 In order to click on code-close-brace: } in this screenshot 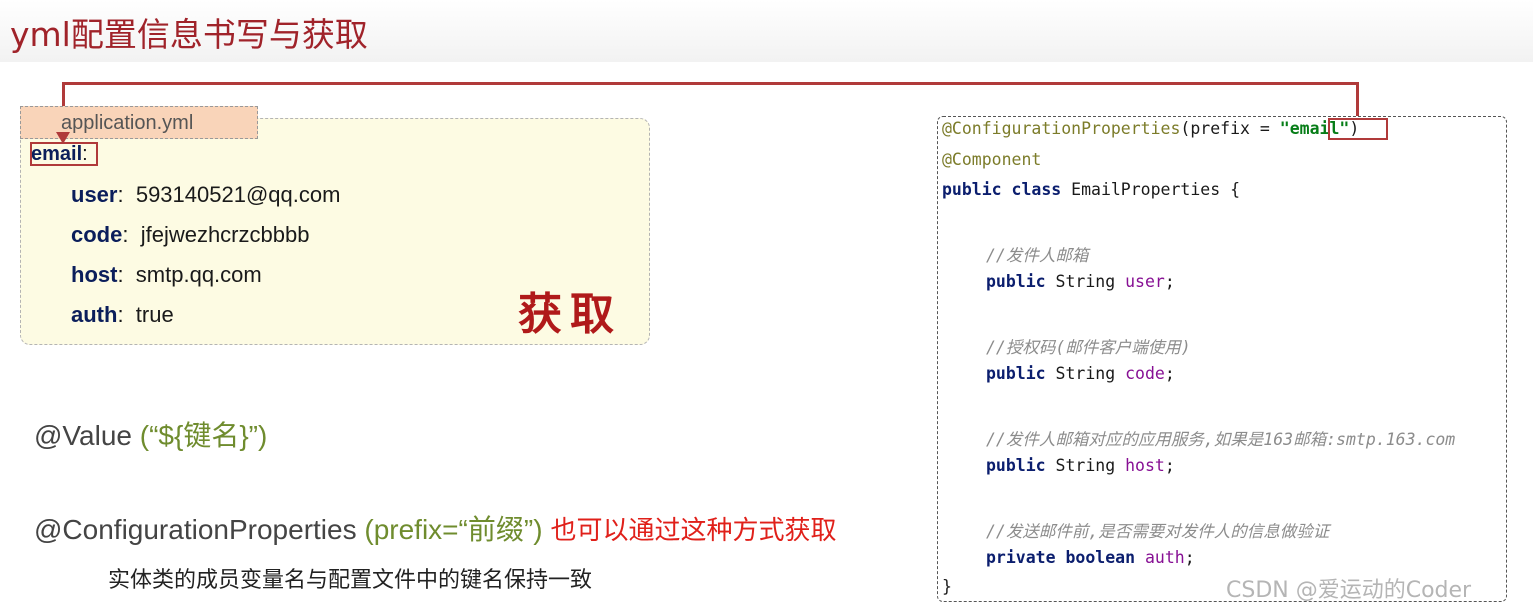, I will do `click(947, 586)`.